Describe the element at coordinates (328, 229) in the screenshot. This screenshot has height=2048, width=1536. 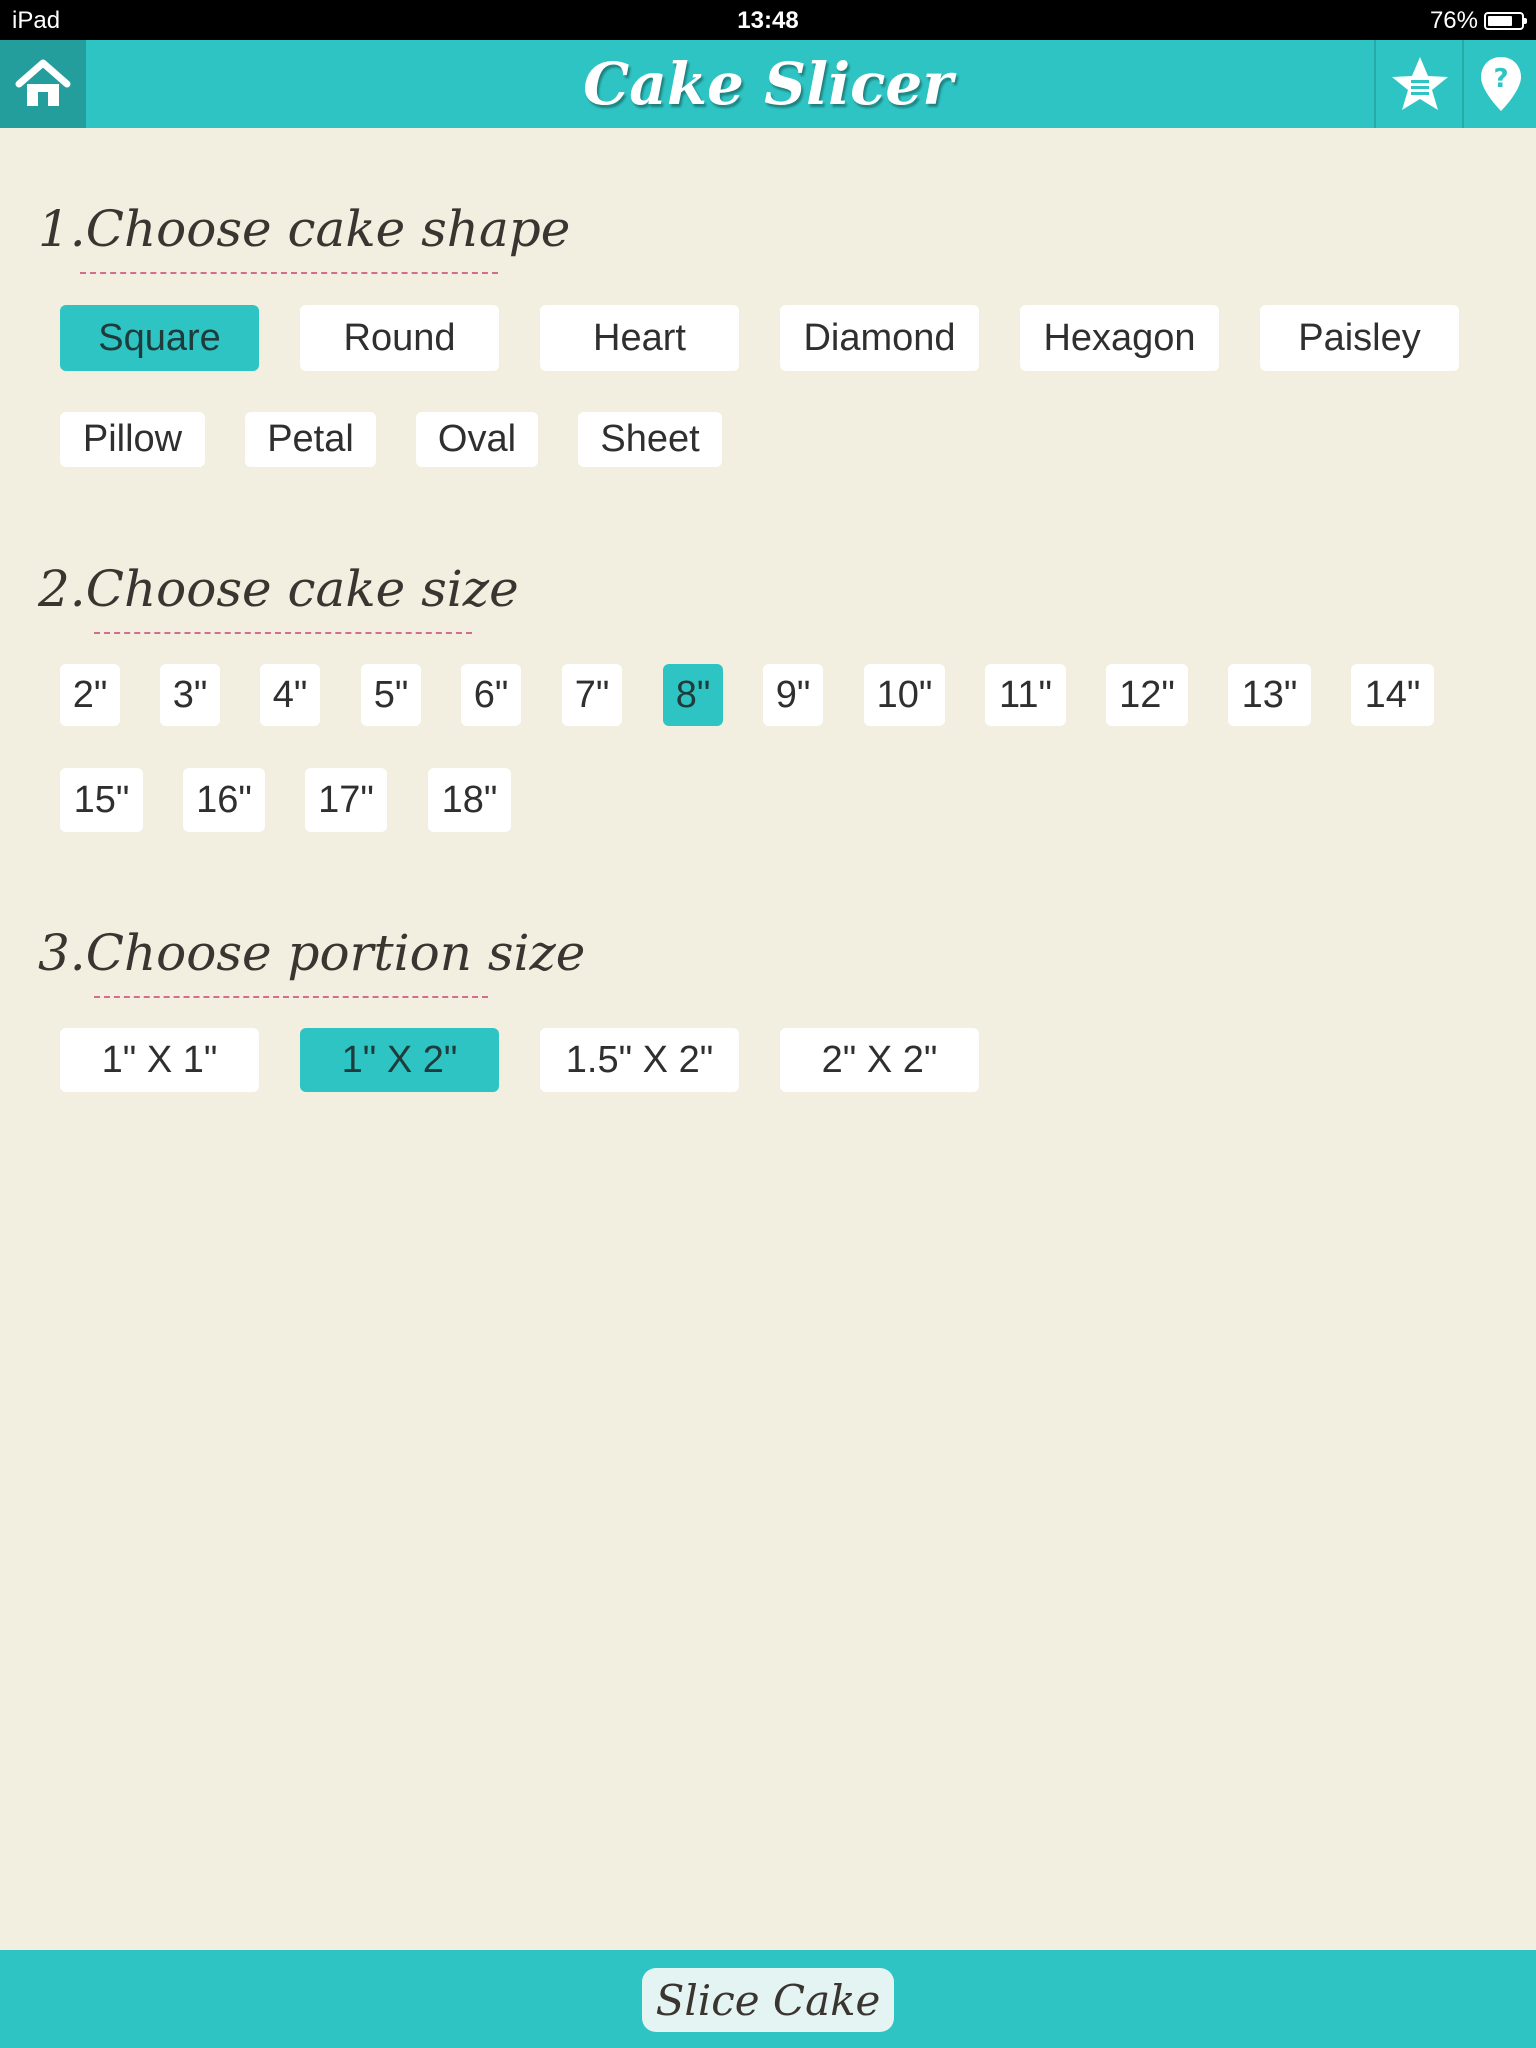
I see `section-shape-title: Choose cake shape` at that location.